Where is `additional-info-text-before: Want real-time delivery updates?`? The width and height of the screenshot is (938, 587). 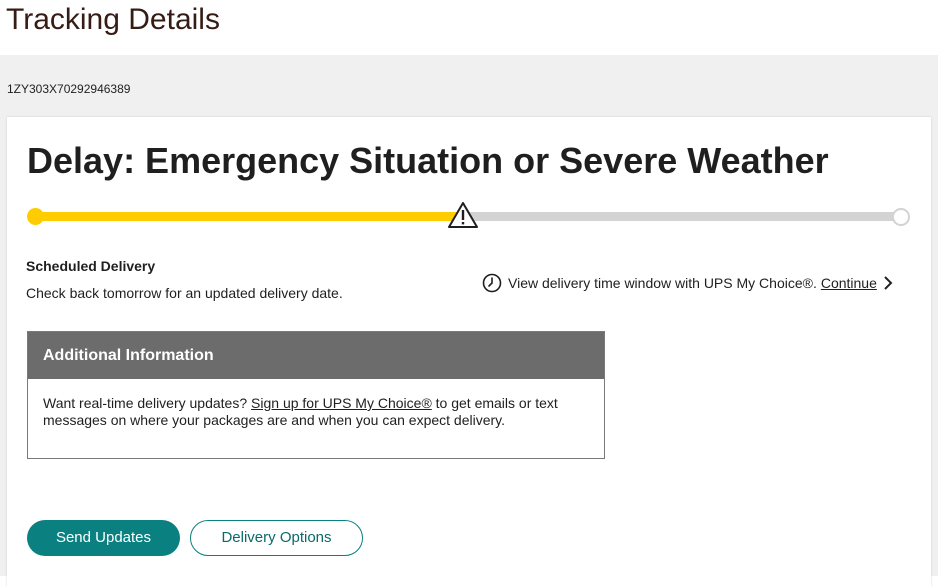 additional-info-text-before: Want real-time delivery updates? is located at coordinates (145, 403).